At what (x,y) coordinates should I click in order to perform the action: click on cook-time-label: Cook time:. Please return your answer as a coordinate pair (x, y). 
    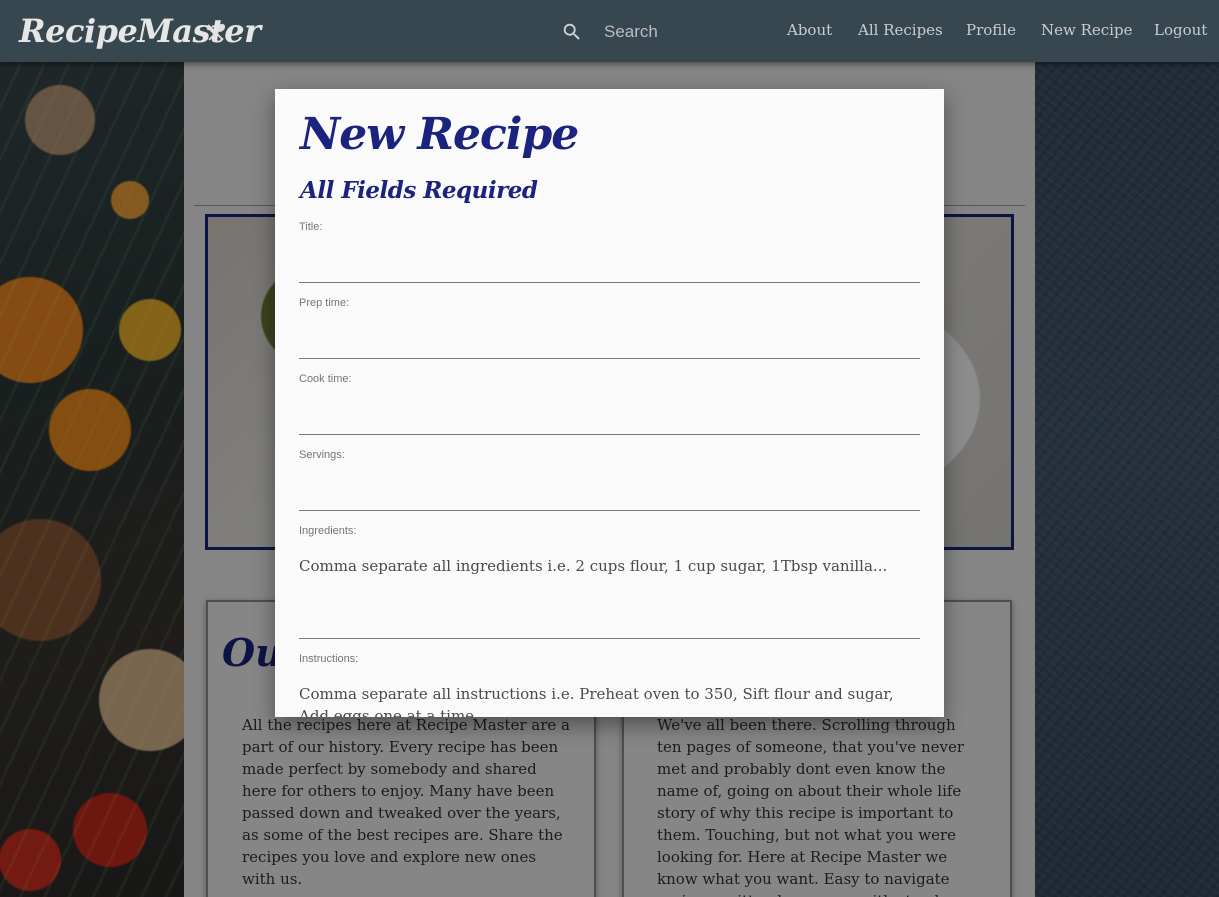
    Looking at the image, I should click on (325, 379).